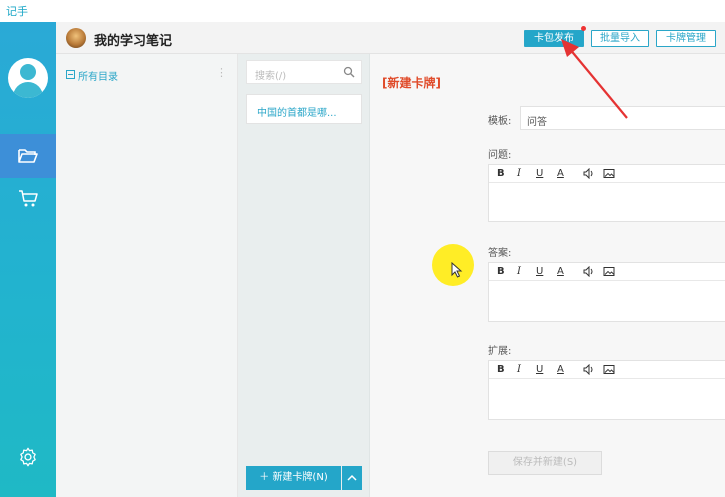 The image size is (725, 497). I want to click on question-editor: B I U A, so click(606, 193).